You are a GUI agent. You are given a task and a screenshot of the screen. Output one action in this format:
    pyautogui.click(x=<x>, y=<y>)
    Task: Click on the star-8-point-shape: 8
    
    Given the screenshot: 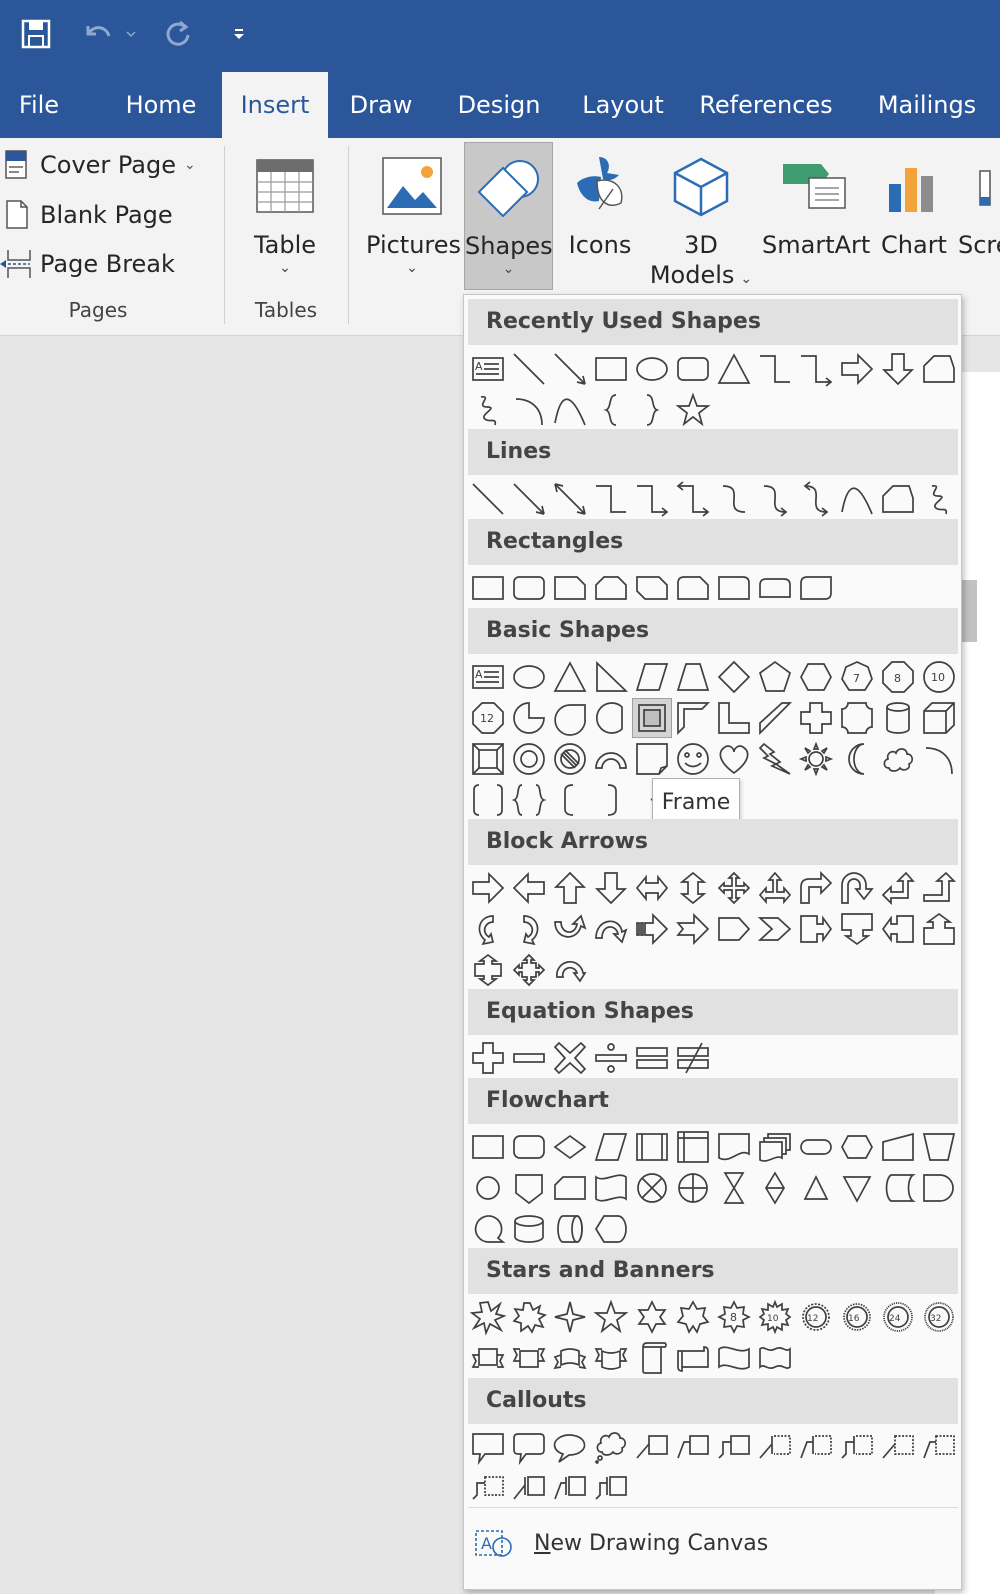 What is the action you would take?
    pyautogui.click(x=734, y=1317)
    